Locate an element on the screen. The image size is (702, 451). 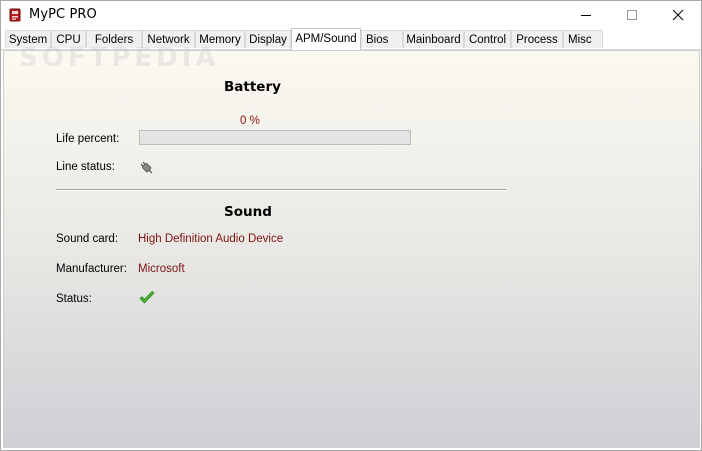
minimize-icon is located at coordinates (586, 15).